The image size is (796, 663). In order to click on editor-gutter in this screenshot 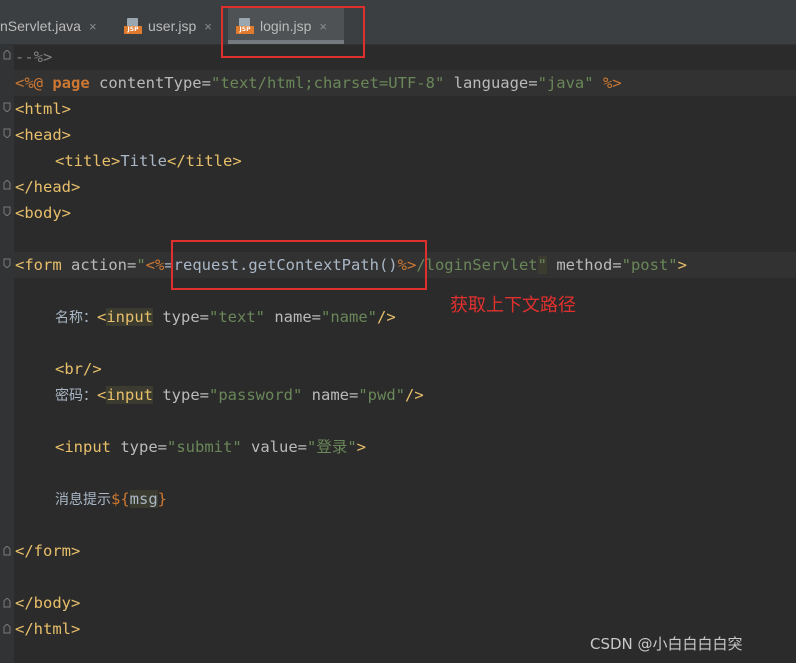, I will do `click(7, 353)`.